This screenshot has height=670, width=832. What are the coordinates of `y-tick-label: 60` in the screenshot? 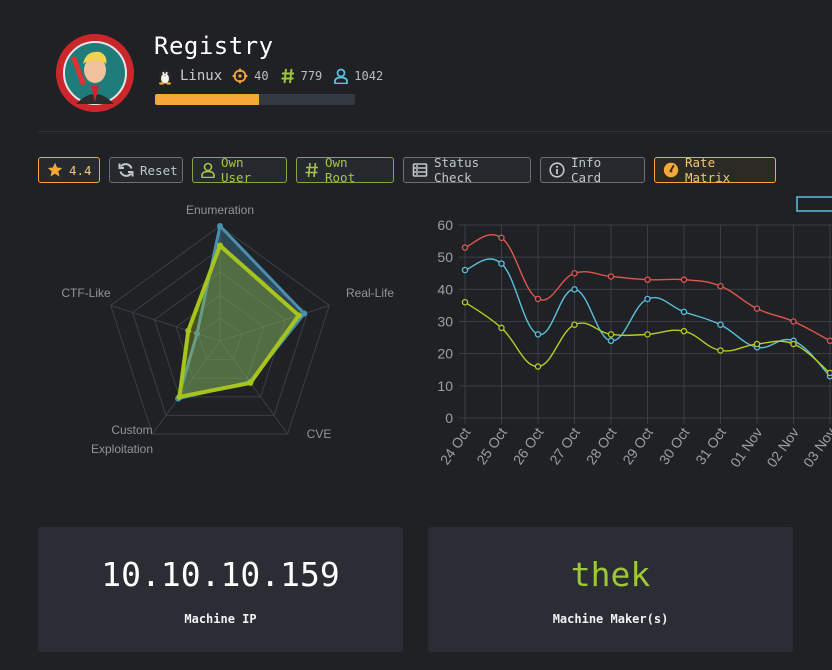 It's located at (445, 225).